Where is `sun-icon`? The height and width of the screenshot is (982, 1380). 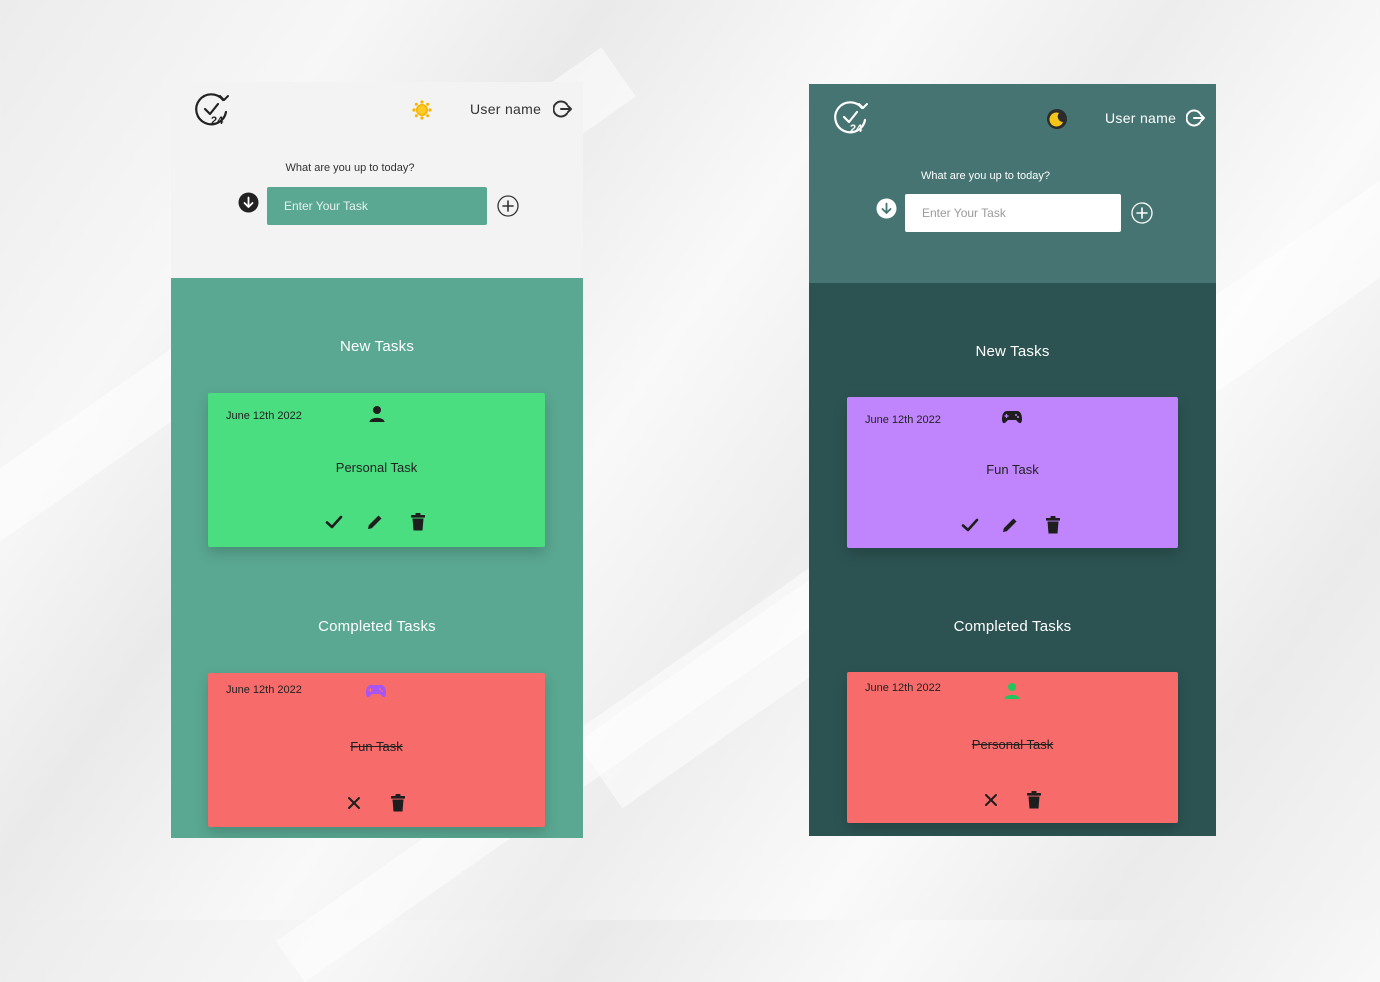 sun-icon is located at coordinates (422, 110).